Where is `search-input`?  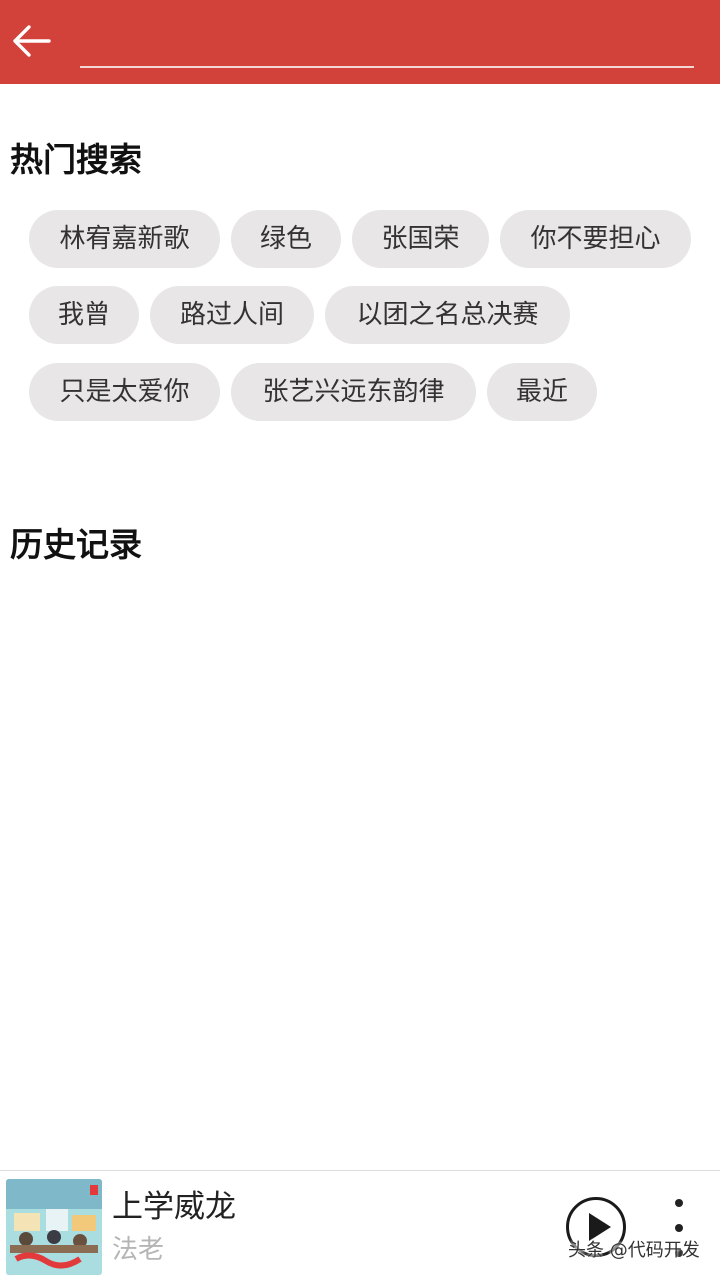
search-input is located at coordinates (387, 44).